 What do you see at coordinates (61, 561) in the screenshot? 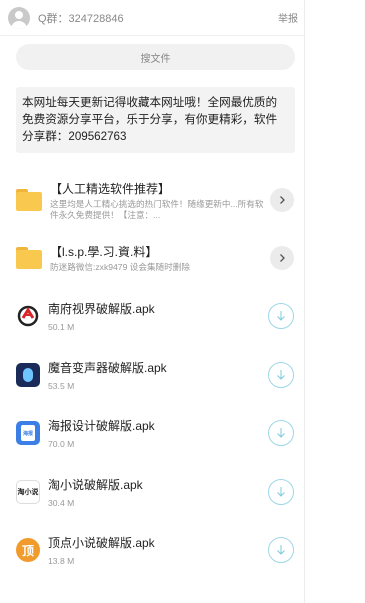
I see `file-size: 13.8 M` at bounding box center [61, 561].